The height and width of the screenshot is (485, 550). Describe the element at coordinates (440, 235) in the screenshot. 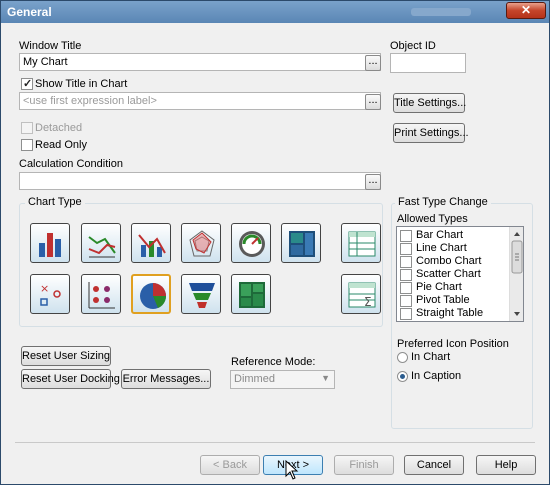

I see `list-item-label: Bar Chart` at that location.